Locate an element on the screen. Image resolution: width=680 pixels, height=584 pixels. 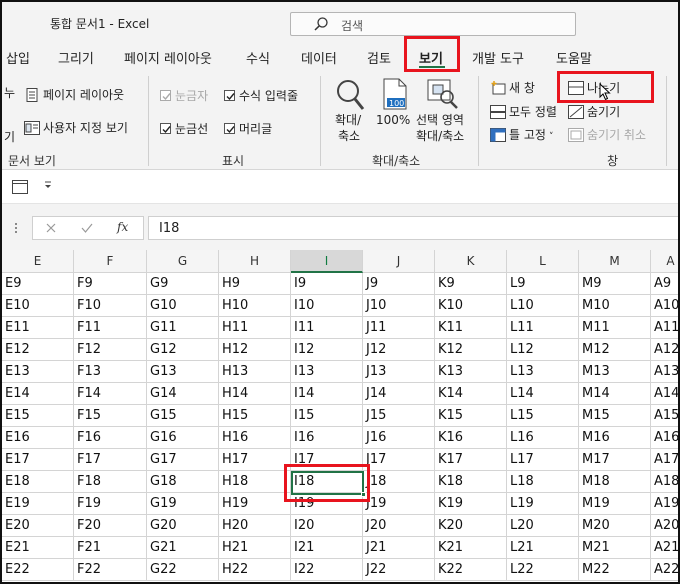
cell: H10 is located at coordinates (255, 306).